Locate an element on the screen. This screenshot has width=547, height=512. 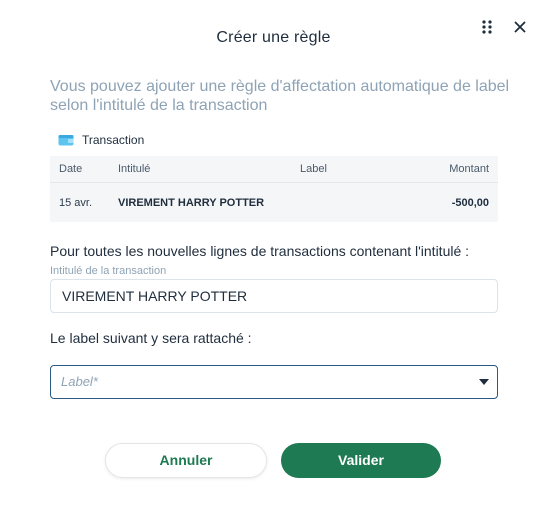
wallet-icon is located at coordinates (66, 140).